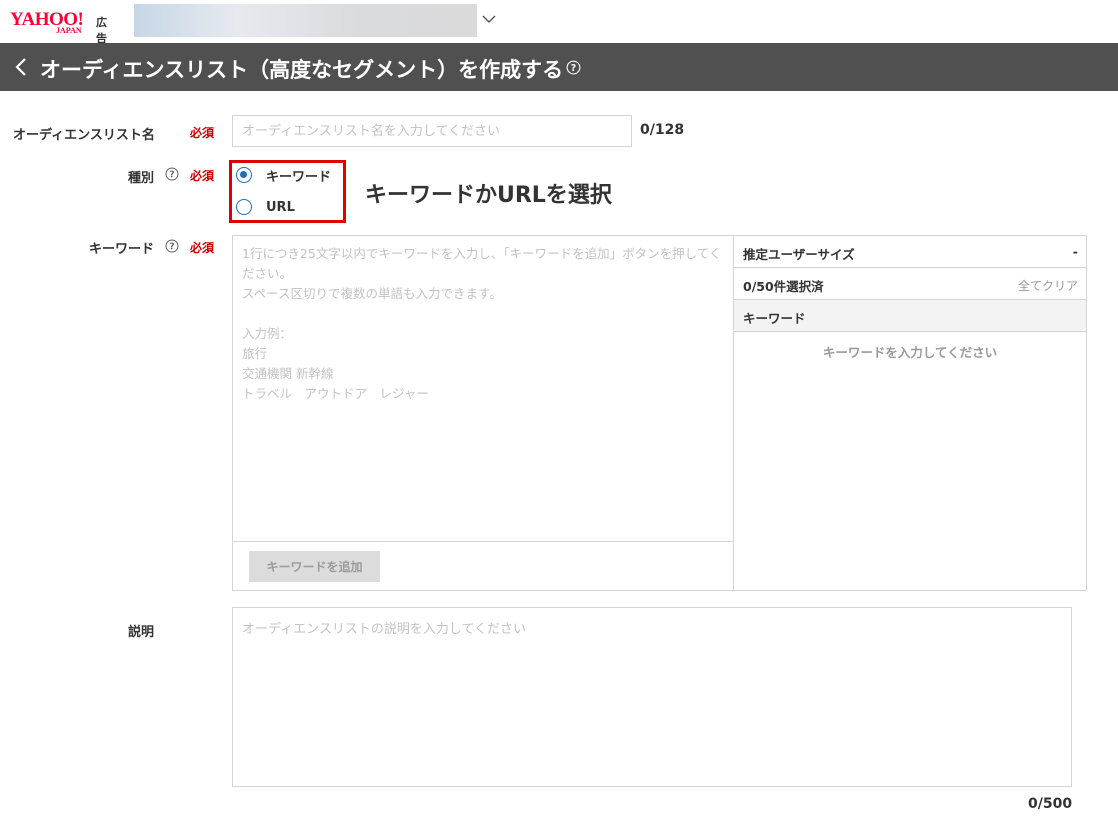  What do you see at coordinates (101, 30) in the screenshot?
I see `logo-ad-text: 広告` at bounding box center [101, 30].